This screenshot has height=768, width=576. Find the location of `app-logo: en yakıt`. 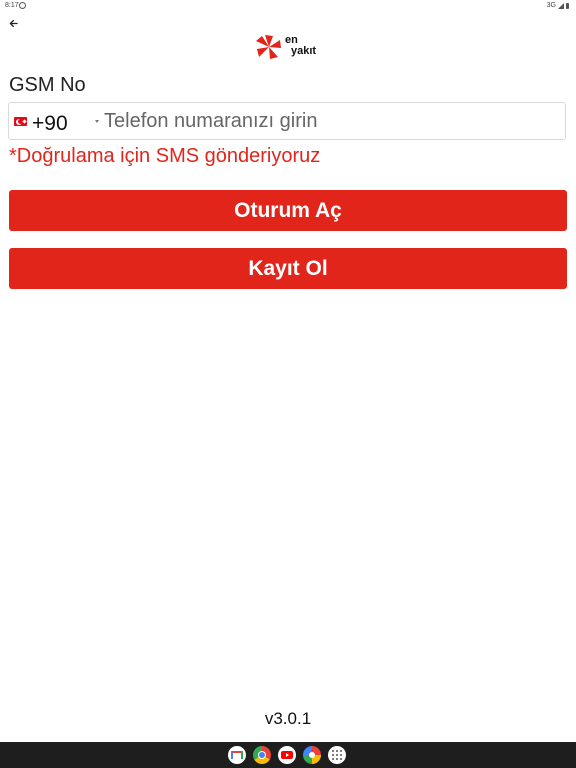

app-logo: en yakıt is located at coordinates (291, 47).